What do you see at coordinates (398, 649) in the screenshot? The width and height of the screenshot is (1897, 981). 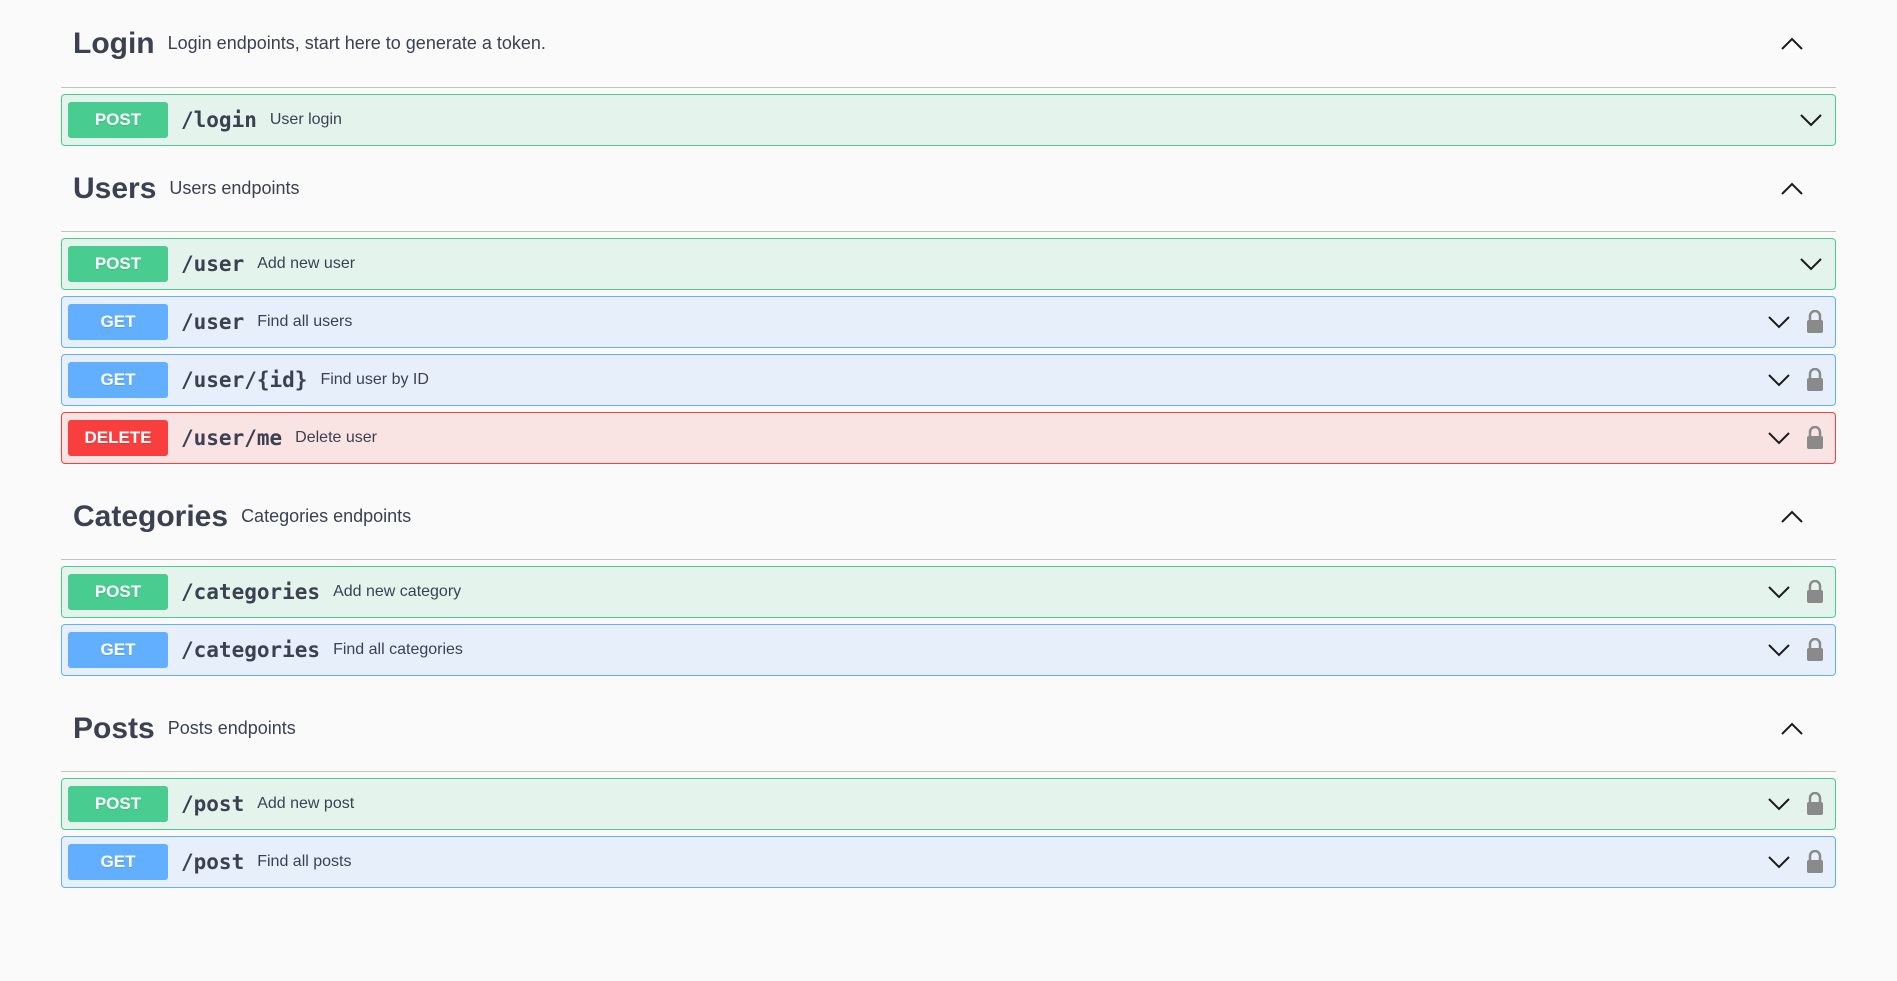 I see `endpoint-summary: Find all categories` at bounding box center [398, 649].